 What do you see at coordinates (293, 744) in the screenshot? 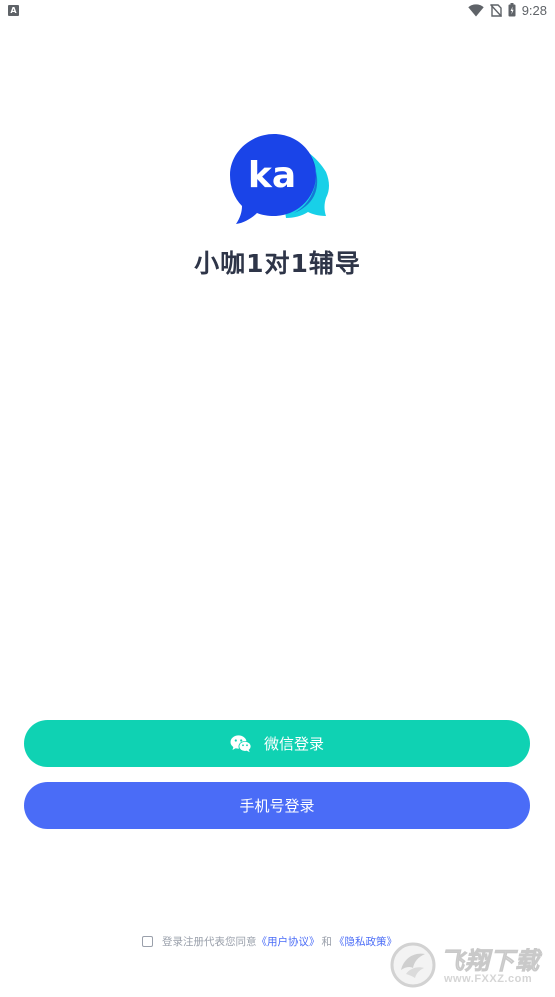
I see `wechat-login-label: 微信登录` at bounding box center [293, 744].